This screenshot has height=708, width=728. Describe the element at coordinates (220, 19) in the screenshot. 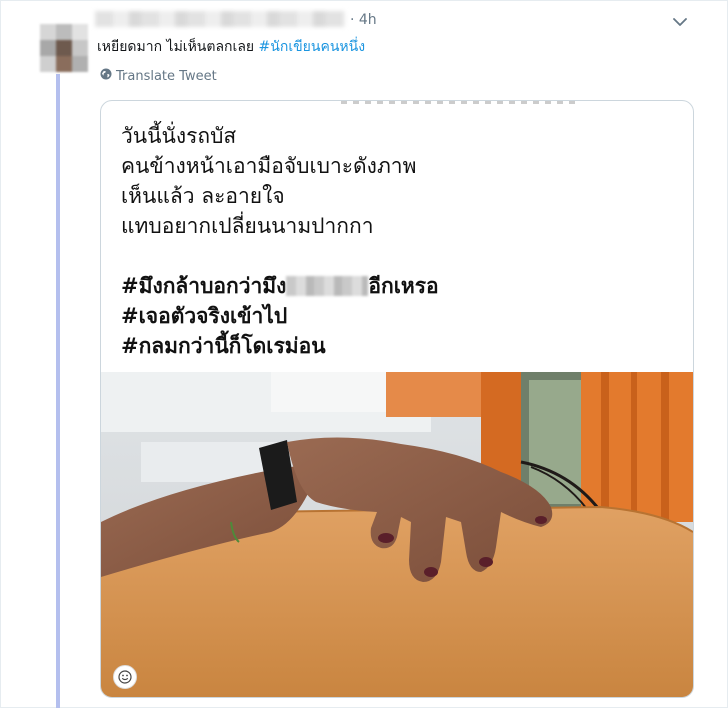

I see `username-blurred` at that location.